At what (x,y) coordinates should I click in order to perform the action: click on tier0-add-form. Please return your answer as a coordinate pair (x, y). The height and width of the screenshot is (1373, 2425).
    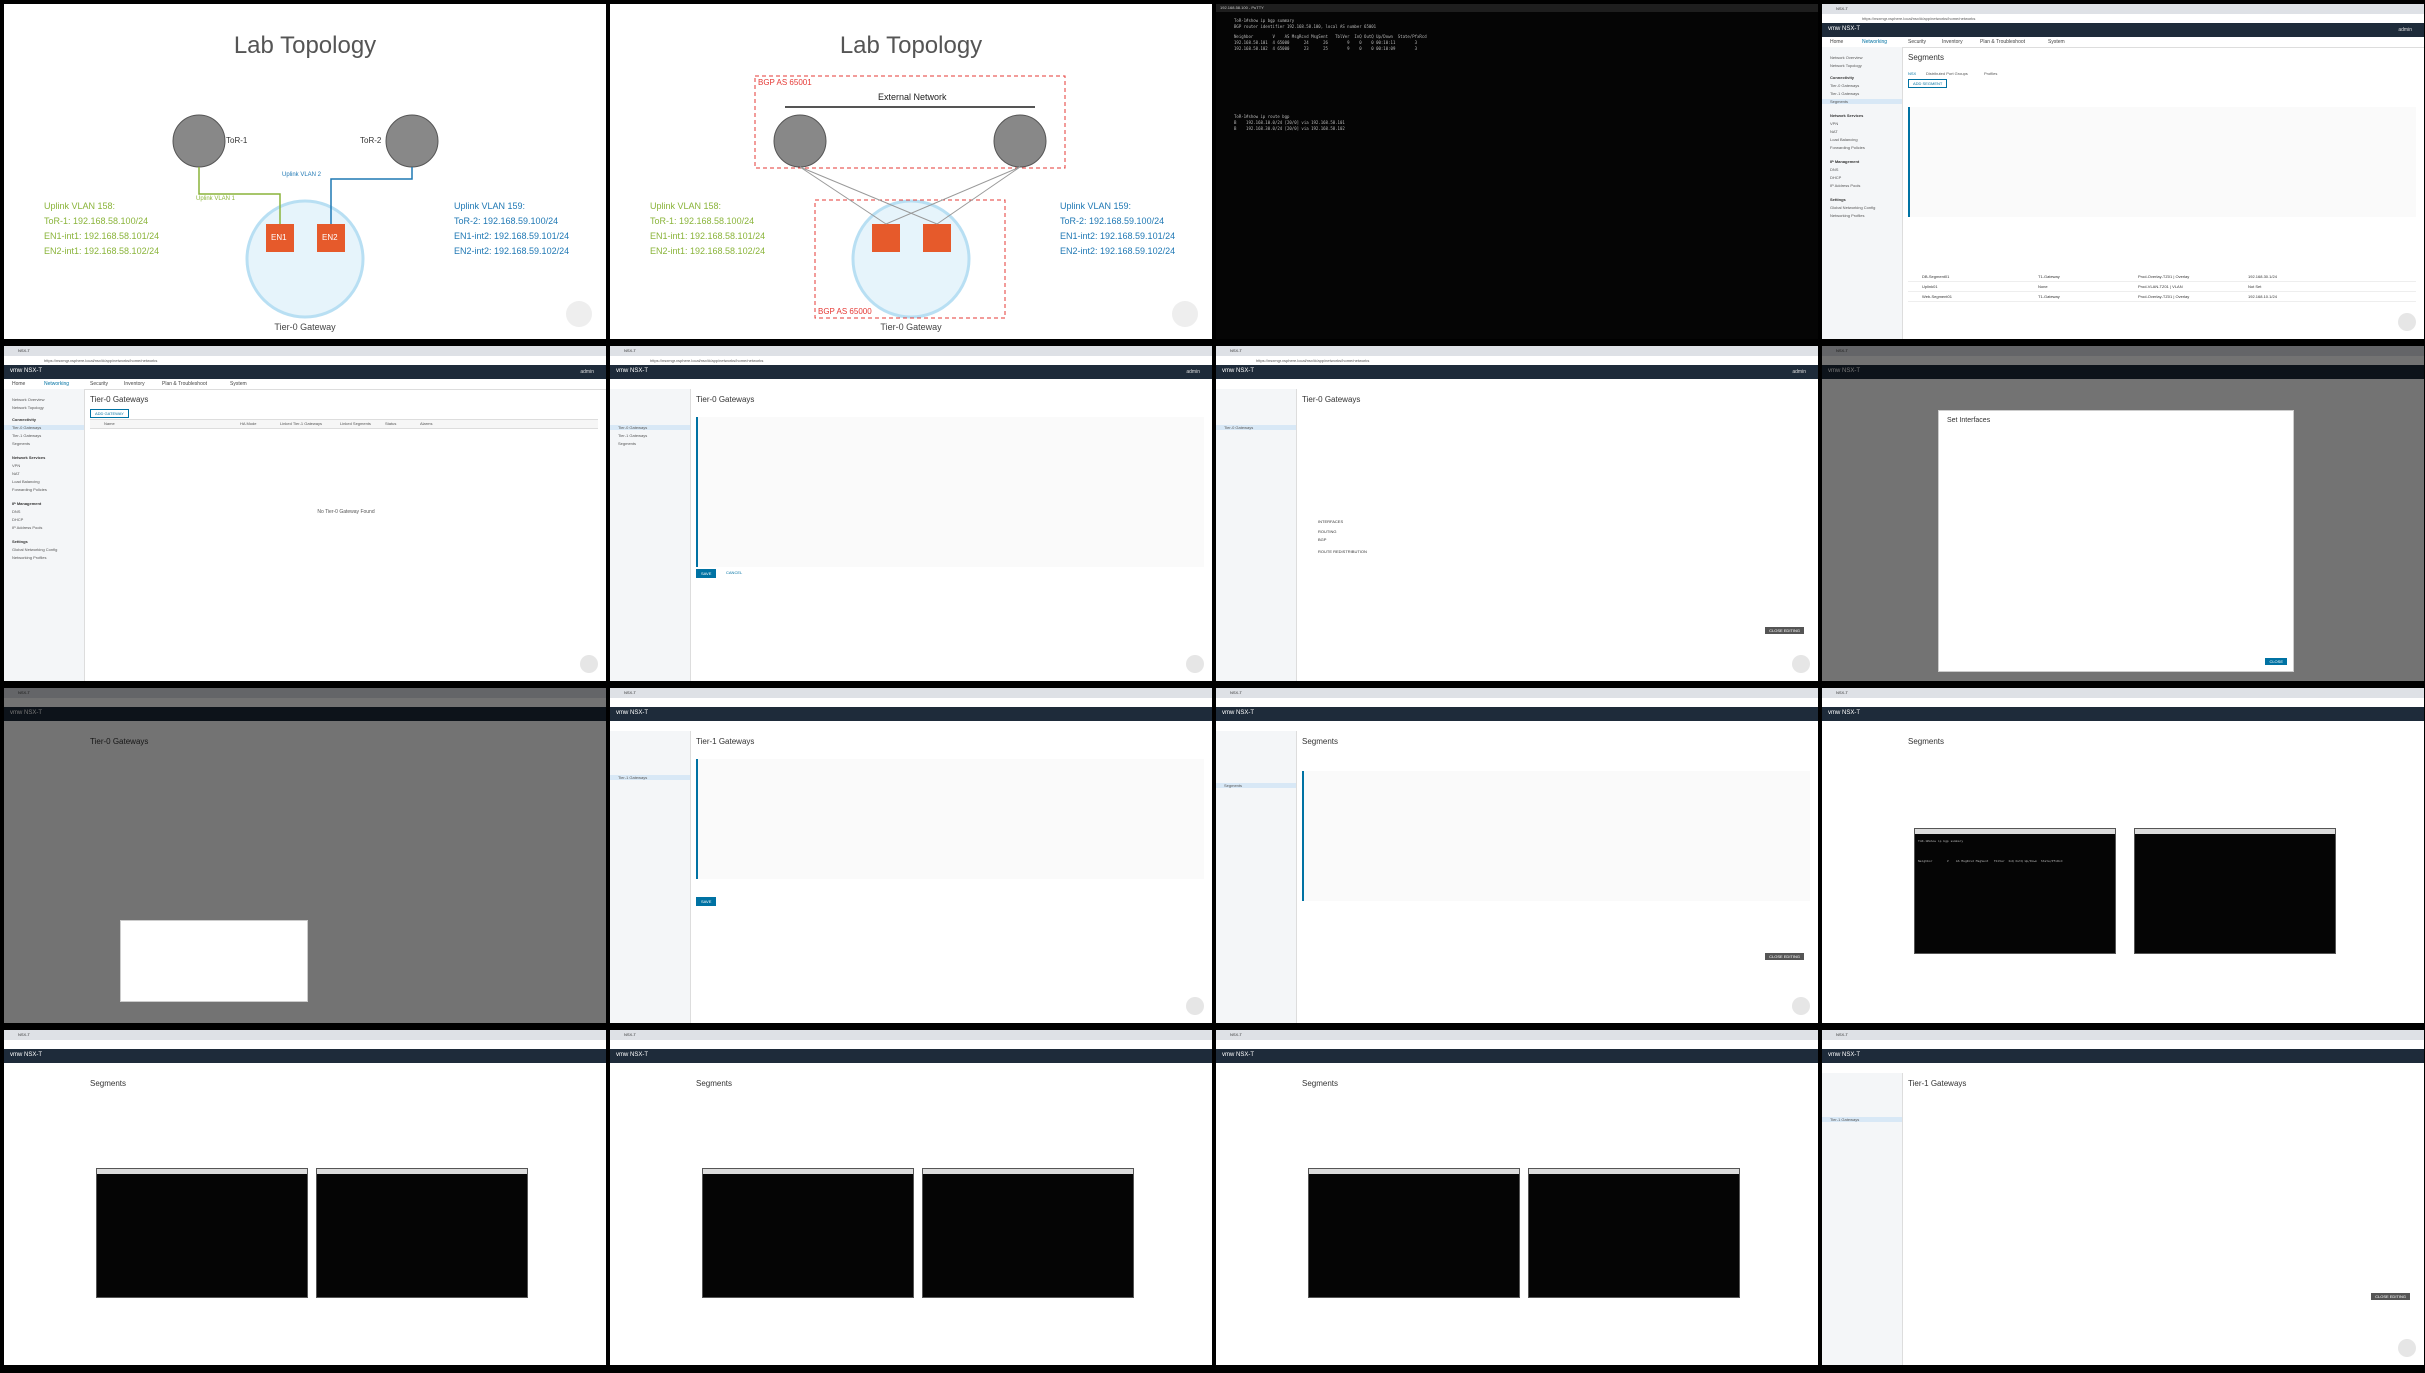
    Looking at the image, I should click on (950, 492).